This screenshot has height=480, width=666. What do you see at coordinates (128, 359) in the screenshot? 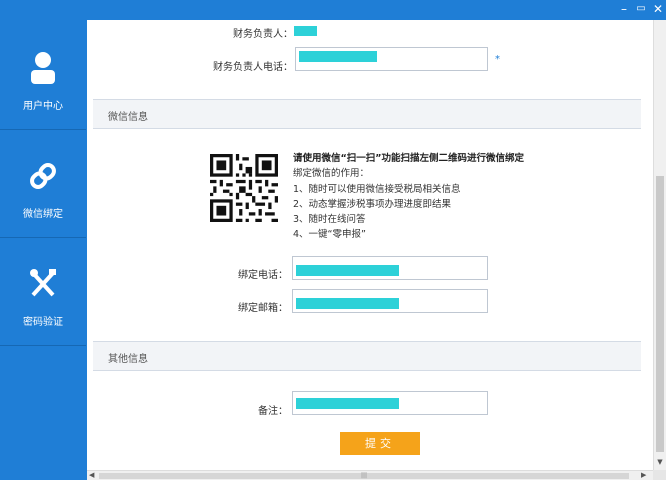
I see `section-title: 其他信息` at bounding box center [128, 359].